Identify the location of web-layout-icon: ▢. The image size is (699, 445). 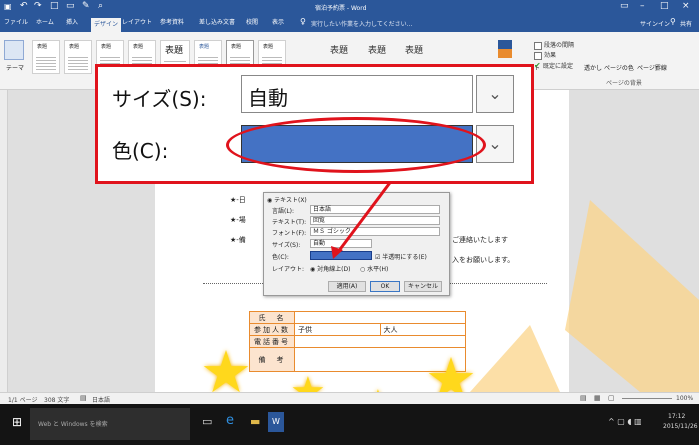
(611, 398).